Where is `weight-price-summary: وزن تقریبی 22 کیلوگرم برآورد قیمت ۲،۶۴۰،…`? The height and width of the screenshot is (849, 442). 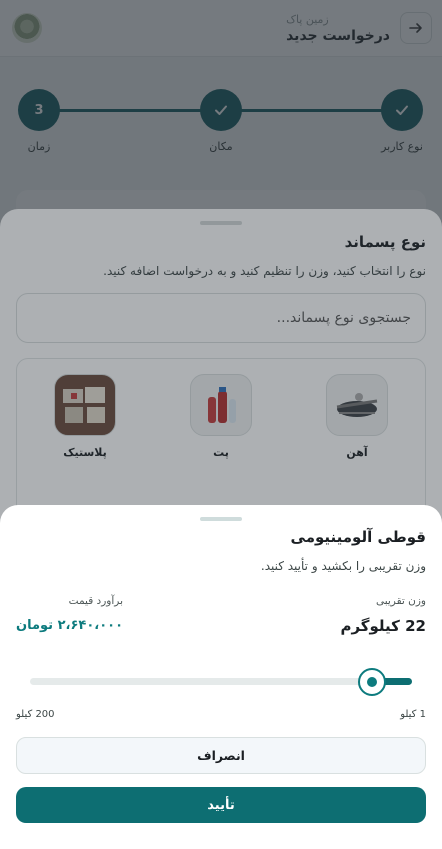
weight-price-summary: وزن تقریبی 22 کیلوگرم برآورد قیمت ۲،۶۴۰،… is located at coordinates (221, 615).